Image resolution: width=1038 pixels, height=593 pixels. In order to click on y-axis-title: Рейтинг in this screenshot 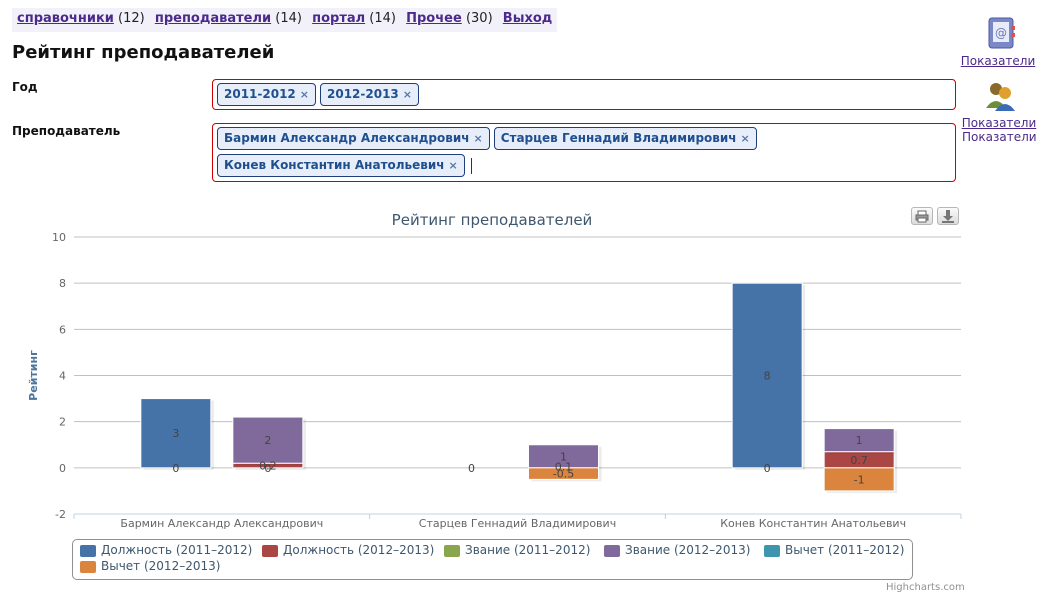, I will do `click(33, 375)`.